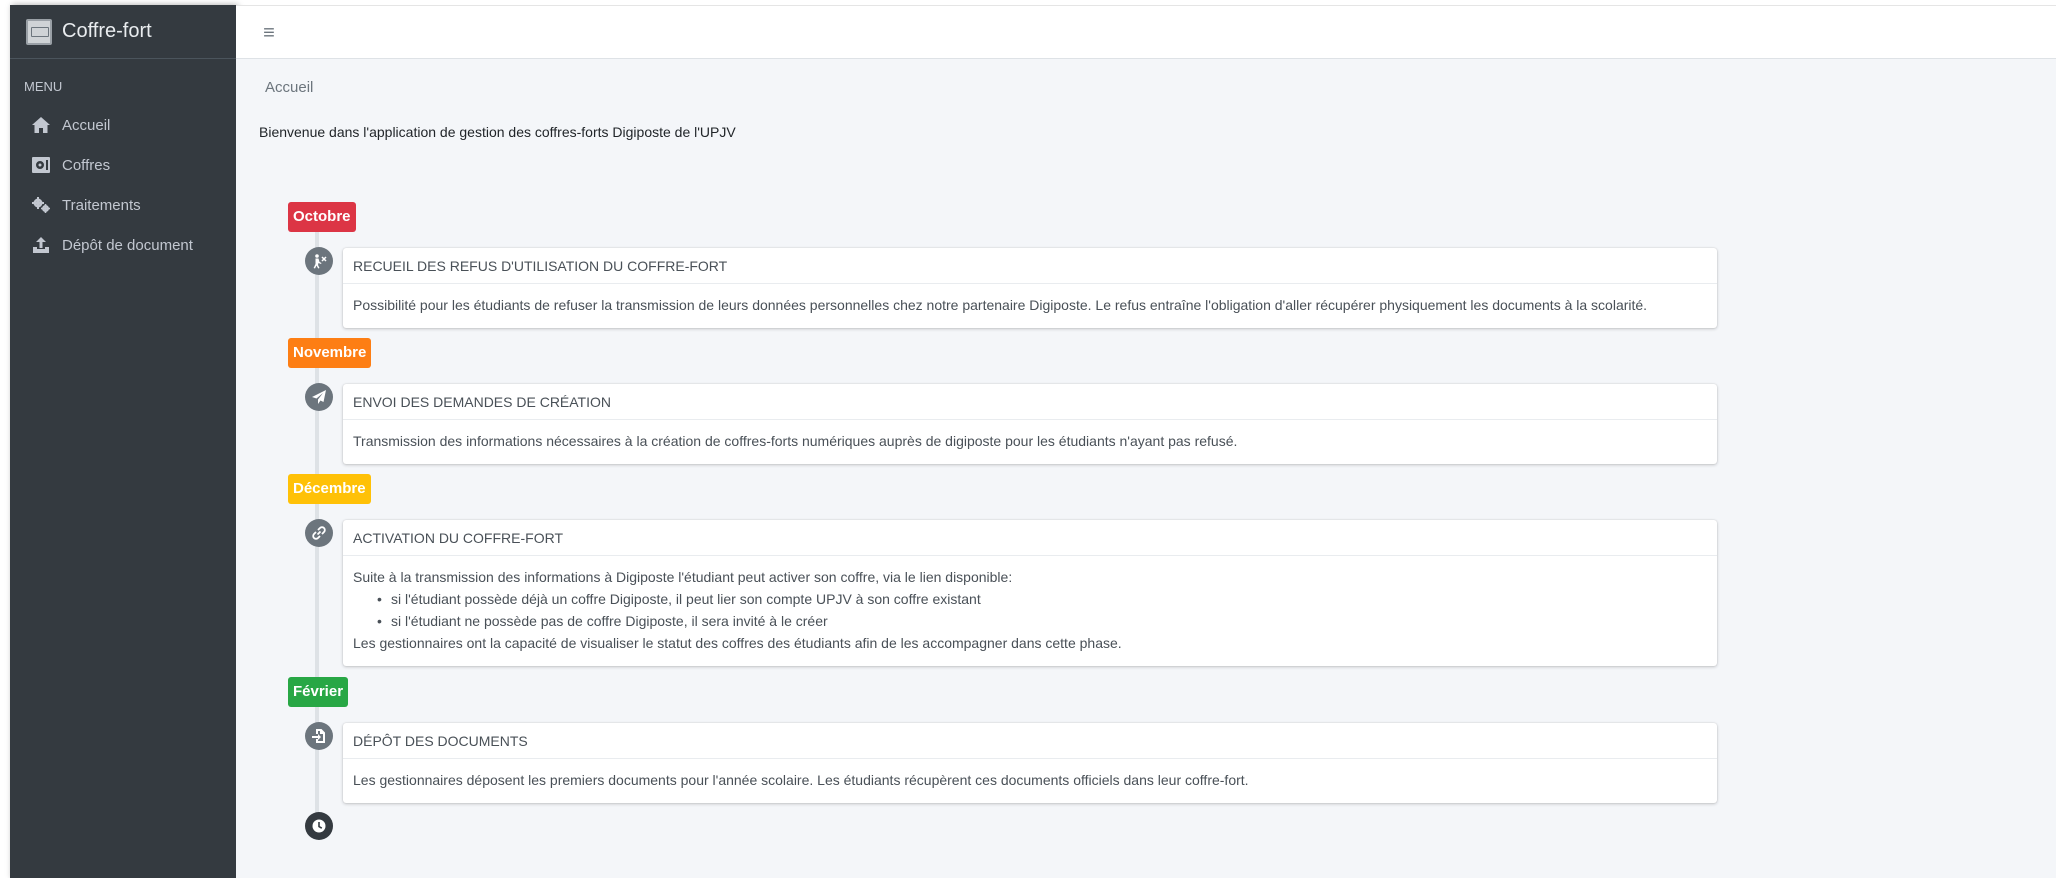  I want to click on brand-link: Coffre-fort, so click(123, 32).